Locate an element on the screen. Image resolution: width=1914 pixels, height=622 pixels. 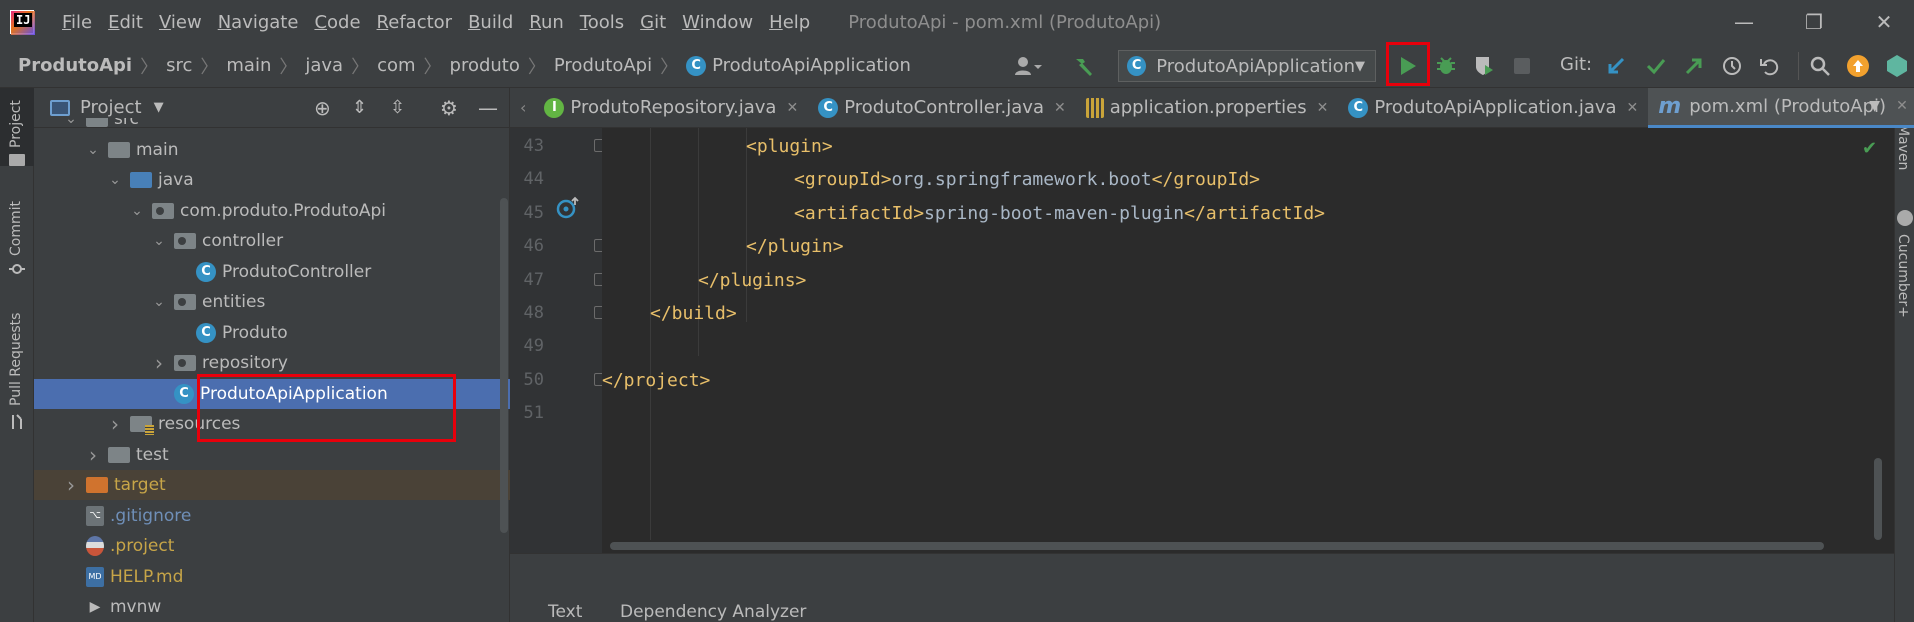
restore-icon: ❐ is located at coordinates (1814, 22).